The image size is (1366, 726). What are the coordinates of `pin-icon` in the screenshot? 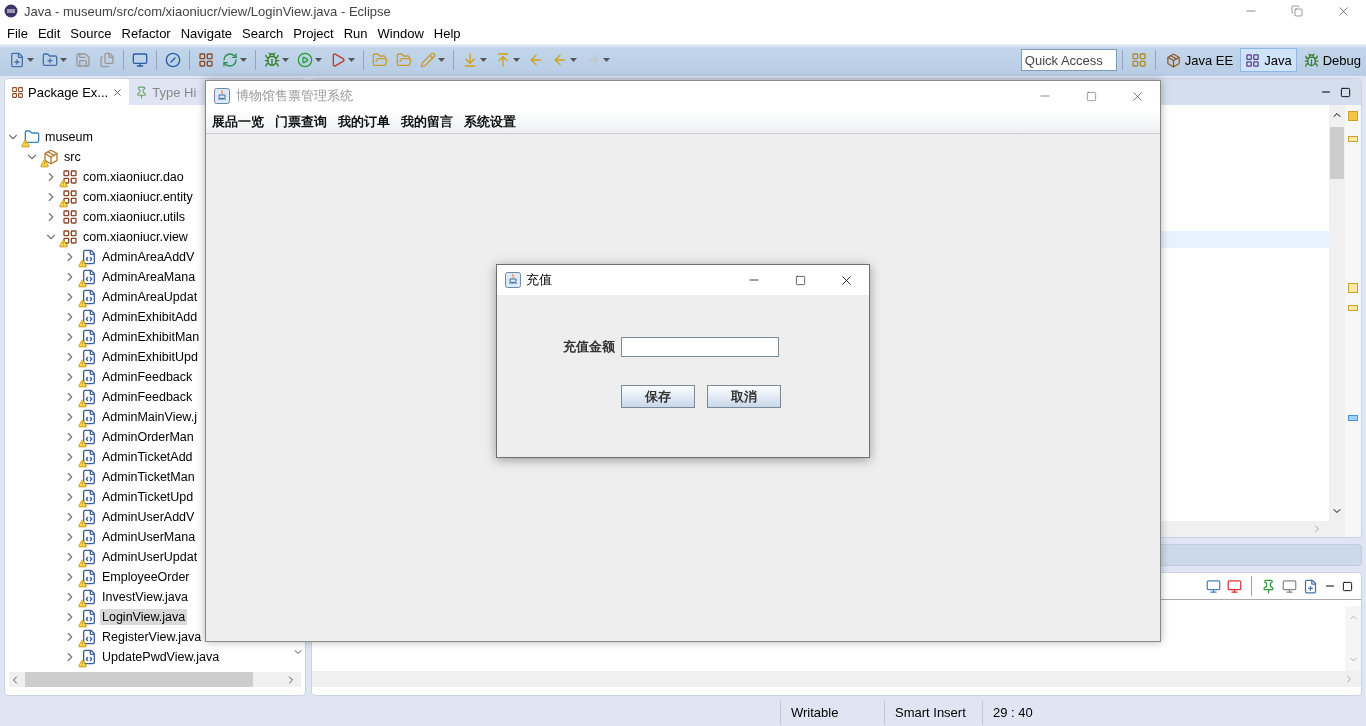 It's located at (1268, 586).